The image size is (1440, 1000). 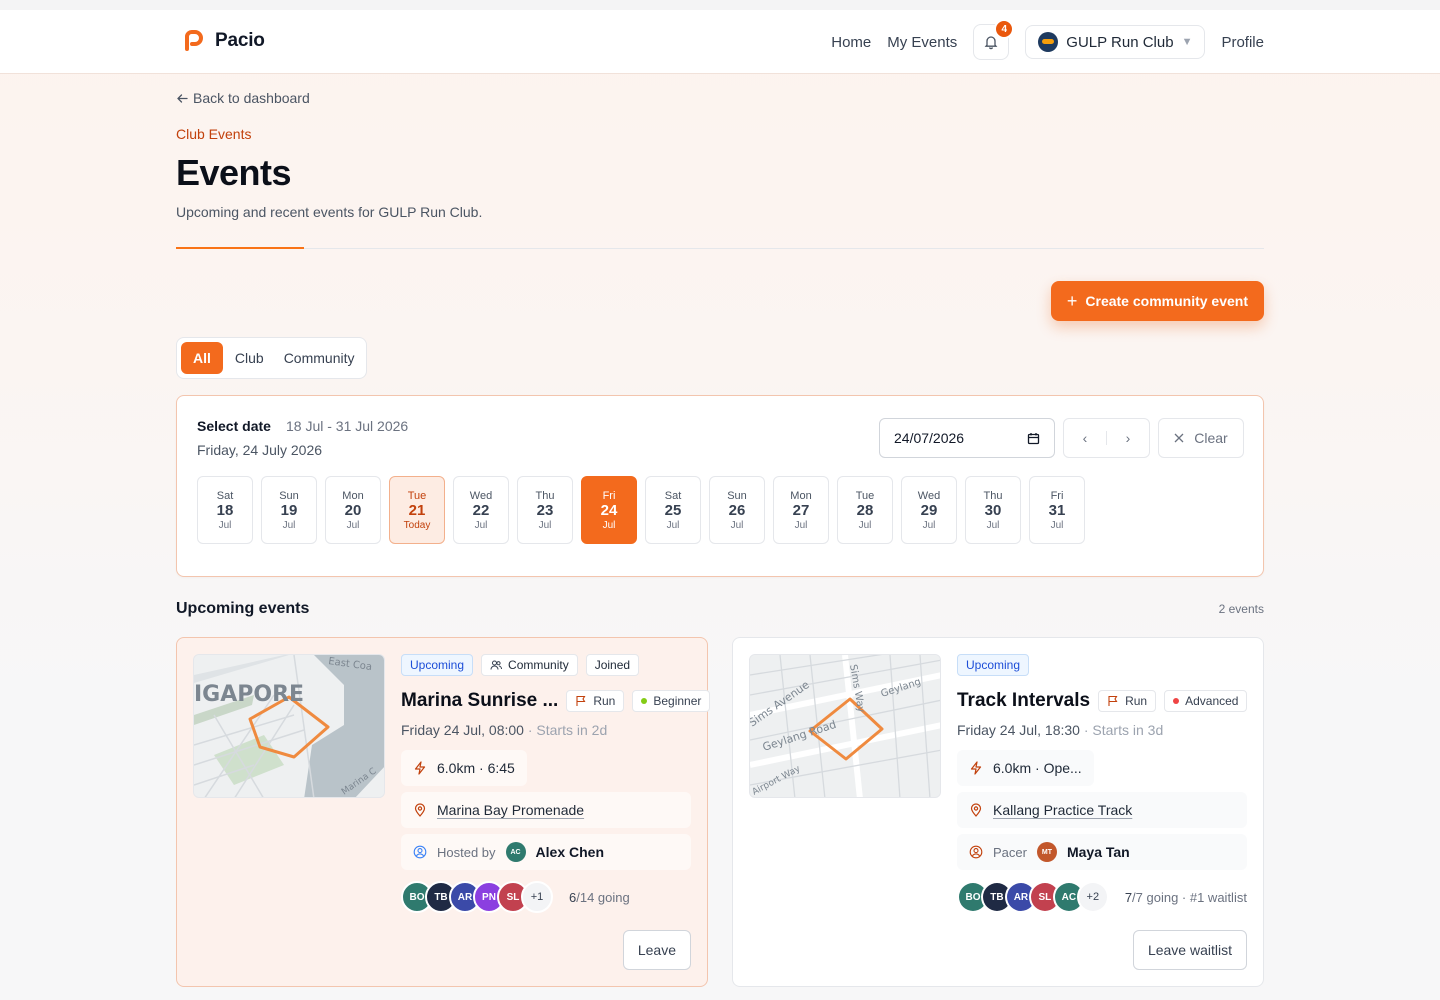 I want to click on day-18: Sat 18 Jul, so click(x=225, y=510).